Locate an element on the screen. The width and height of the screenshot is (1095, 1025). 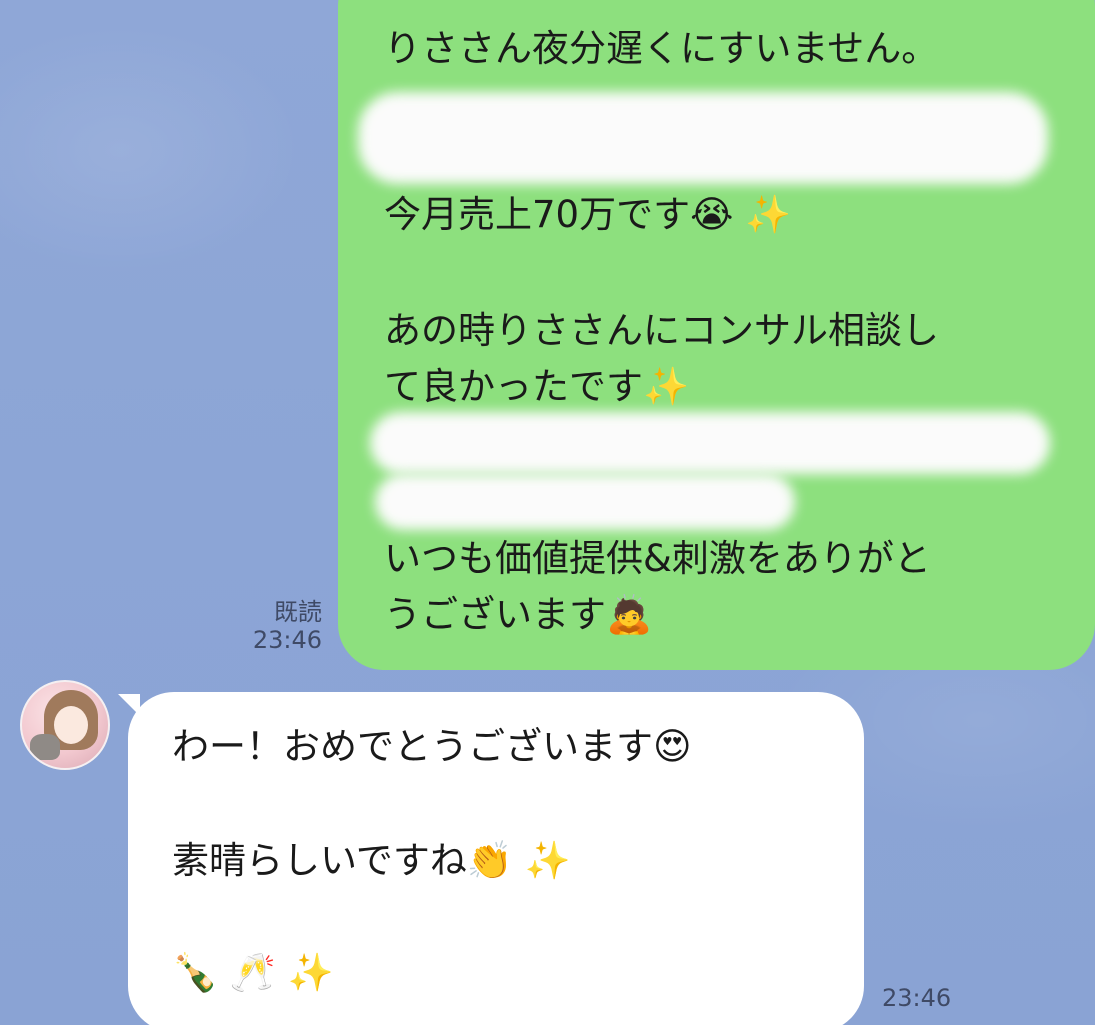
sent-time: 23:46 is located at coordinates (287, 640).